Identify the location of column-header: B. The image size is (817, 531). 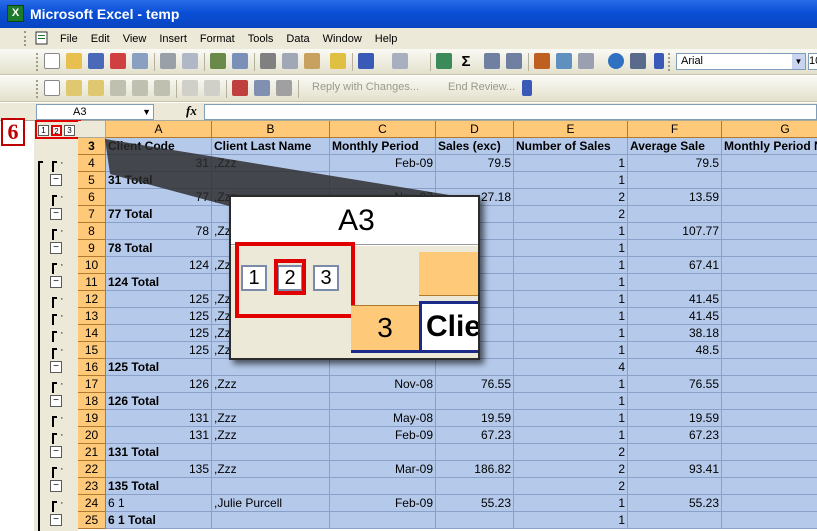
(271, 129).